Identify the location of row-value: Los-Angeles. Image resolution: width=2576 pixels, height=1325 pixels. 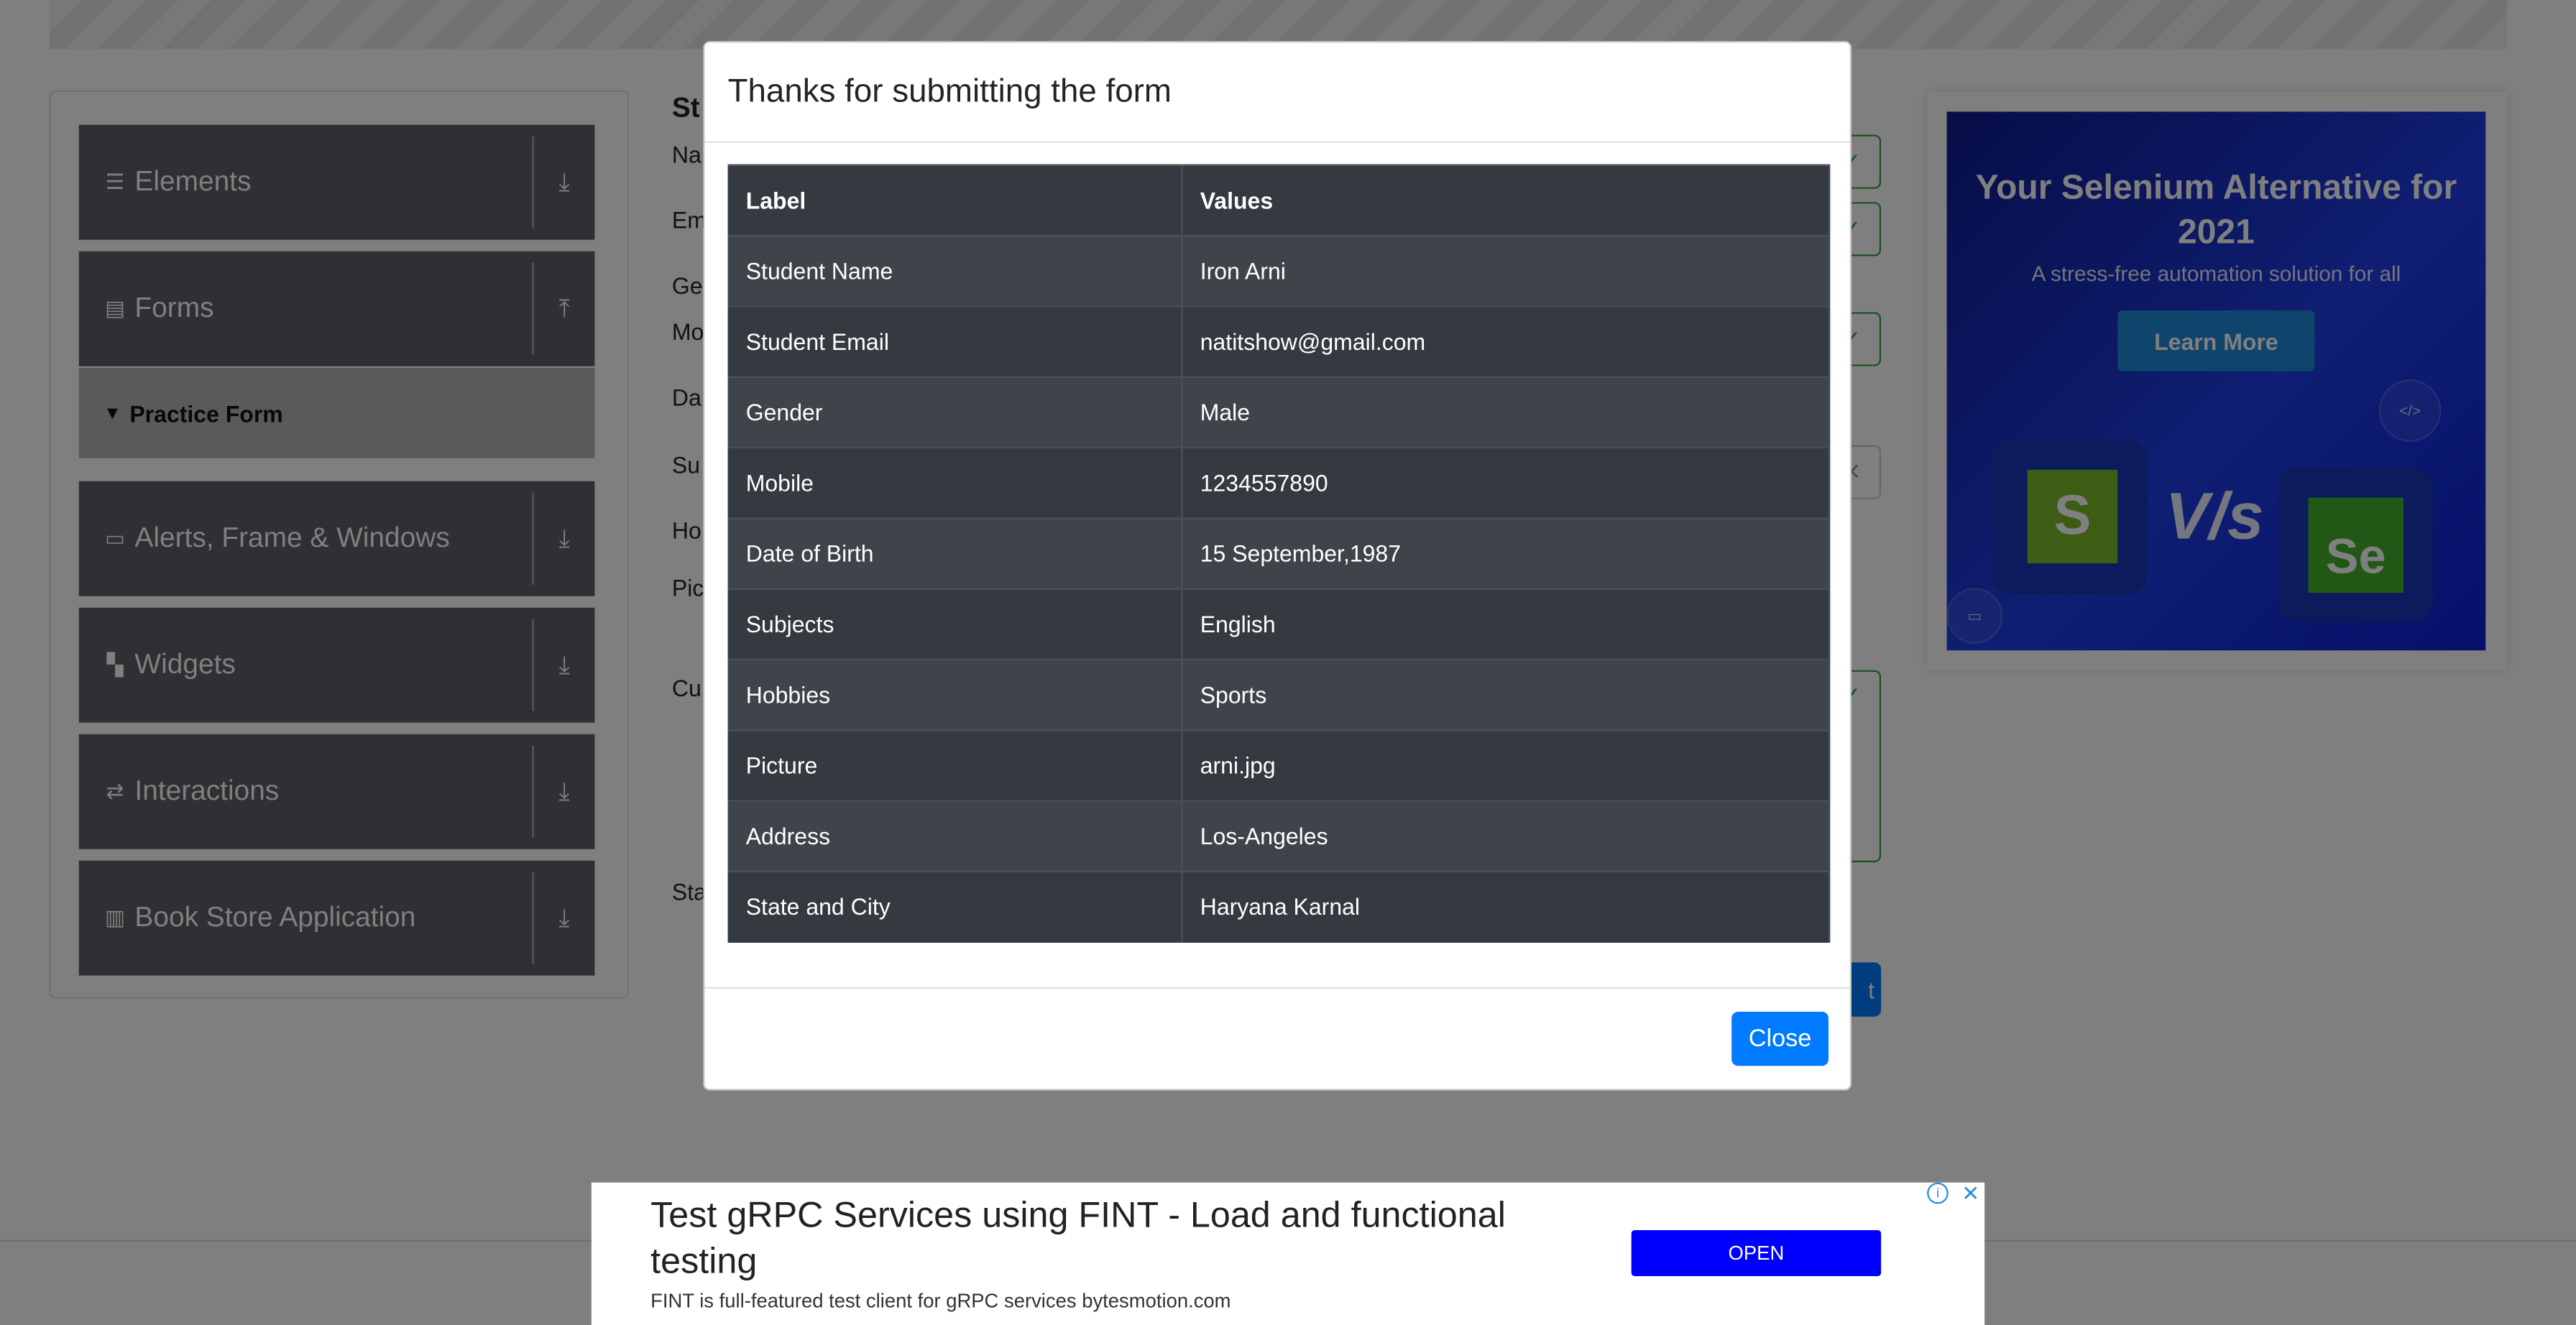
(1506, 836).